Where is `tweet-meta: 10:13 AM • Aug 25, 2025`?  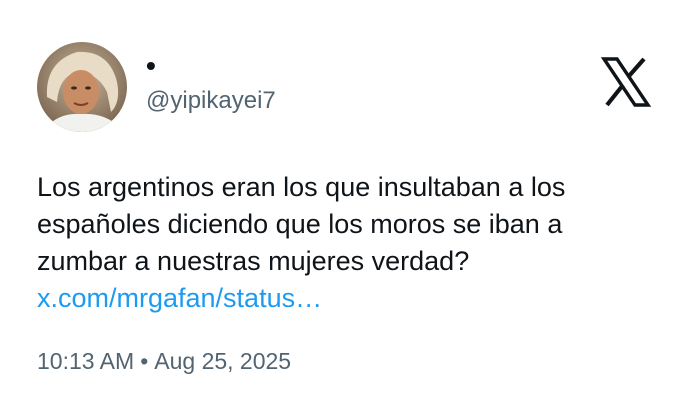
tweet-meta: 10:13 AM • Aug 25, 2025 is located at coordinates (164, 361).